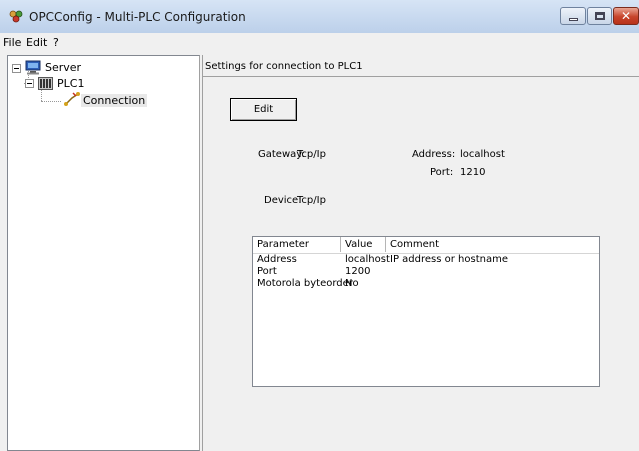 This screenshot has width=639, height=451. I want to click on computer-icon, so click(33, 69).